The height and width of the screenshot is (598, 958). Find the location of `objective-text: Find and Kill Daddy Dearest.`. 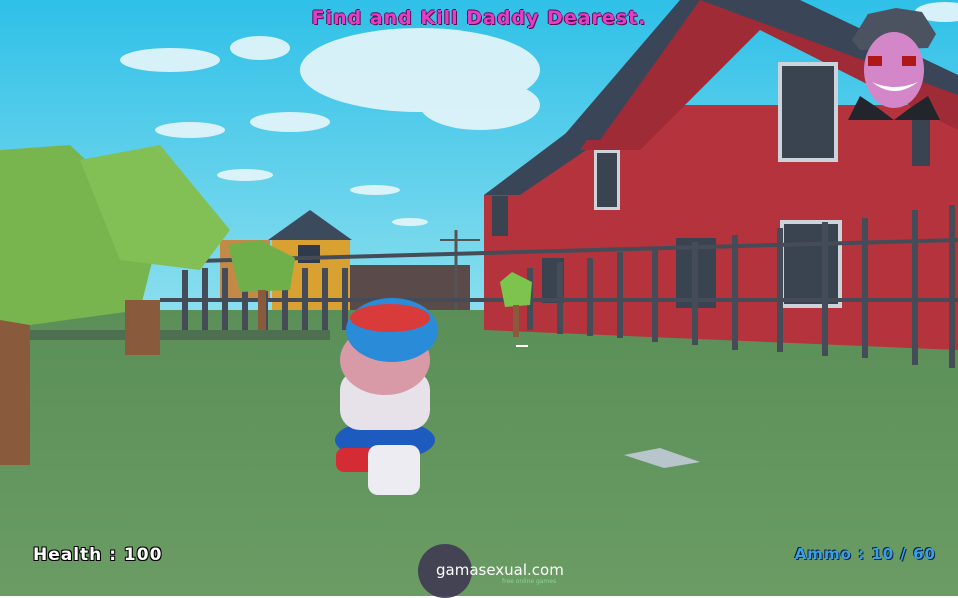

objective-text: Find and Kill Daddy Dearest. is located at coordinates (479, 18).